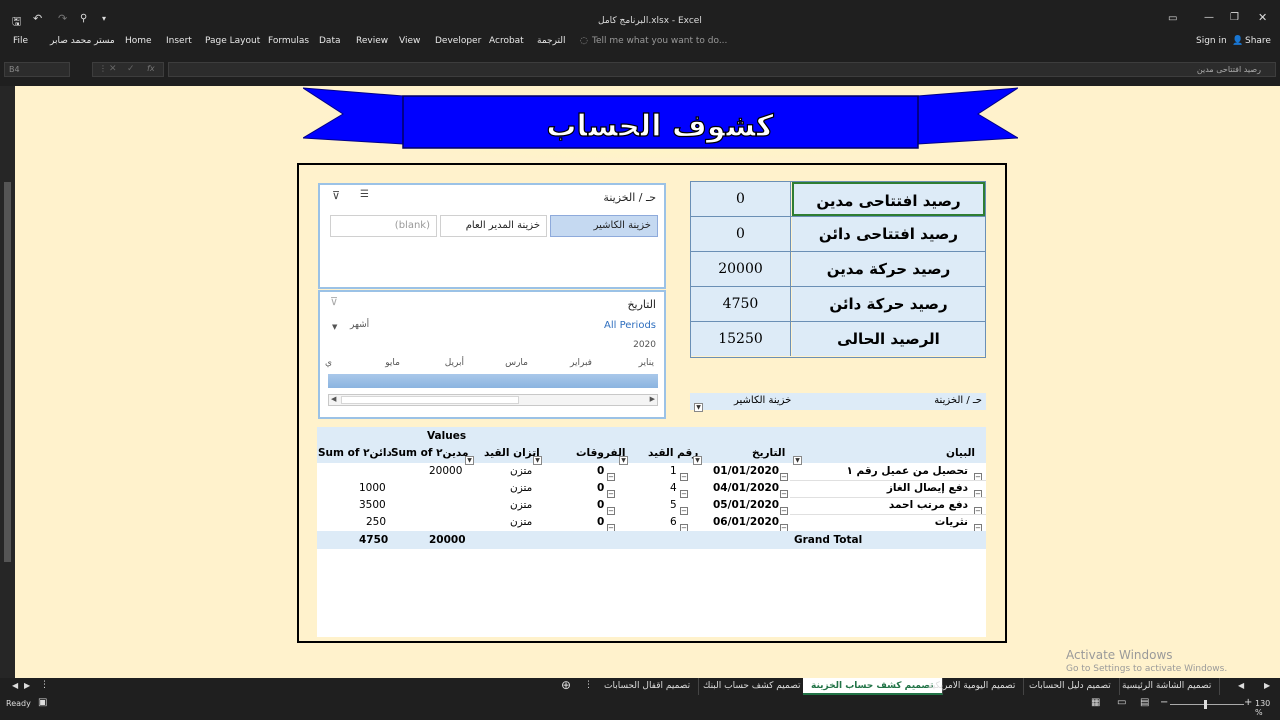  Describe the element at coordinates (604, 226) in the screenshot. I see `slicer-item-cashier: خزينة الكاشير` at that location.